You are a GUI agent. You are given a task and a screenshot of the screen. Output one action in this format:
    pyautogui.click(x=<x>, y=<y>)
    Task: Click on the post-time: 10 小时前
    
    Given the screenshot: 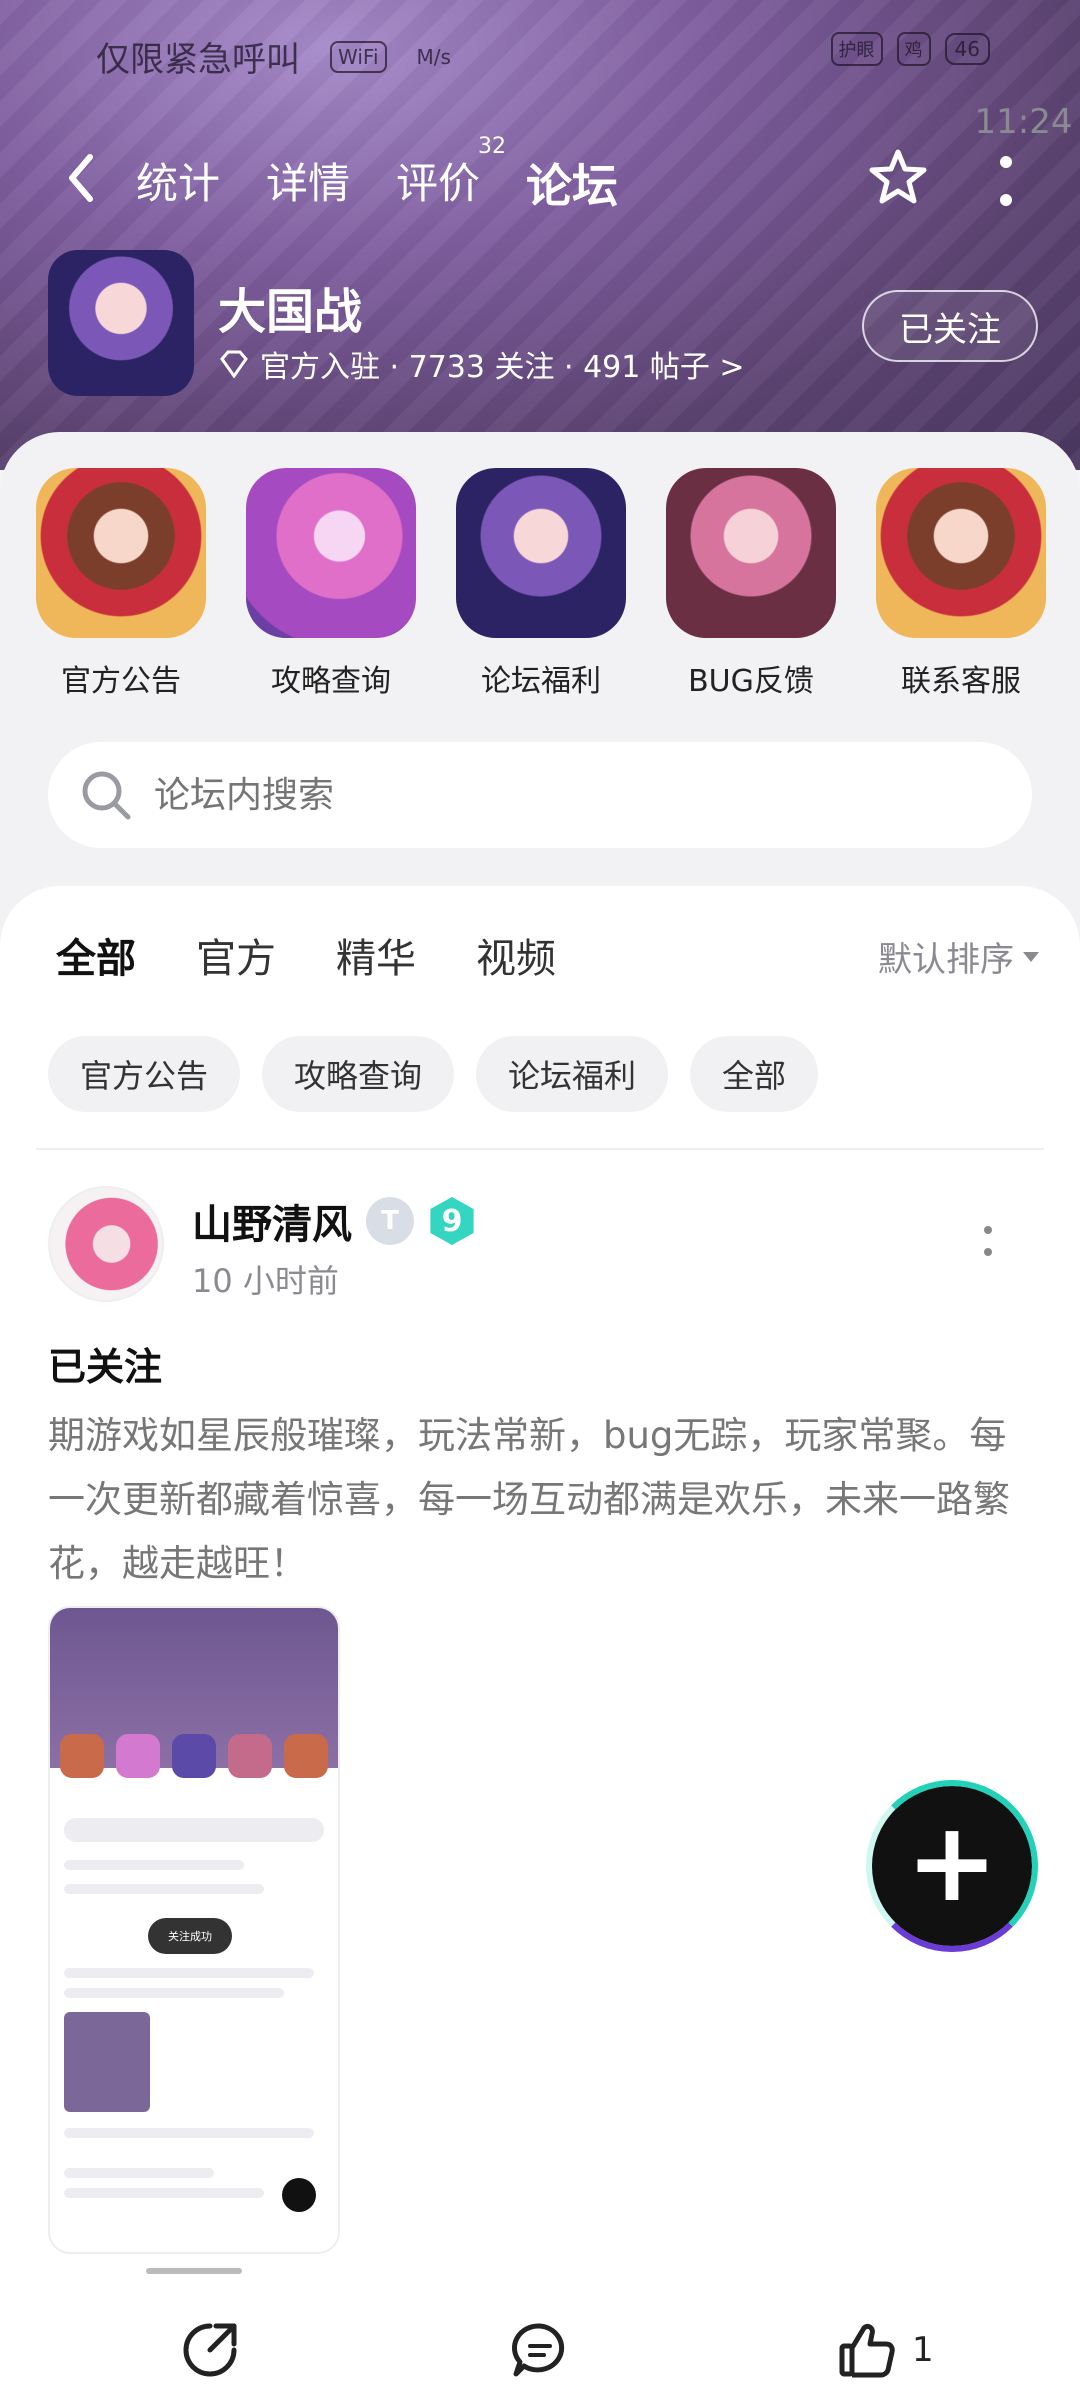 What is the action you would take?
    pyautogui.click(x=265, y=1281)
    